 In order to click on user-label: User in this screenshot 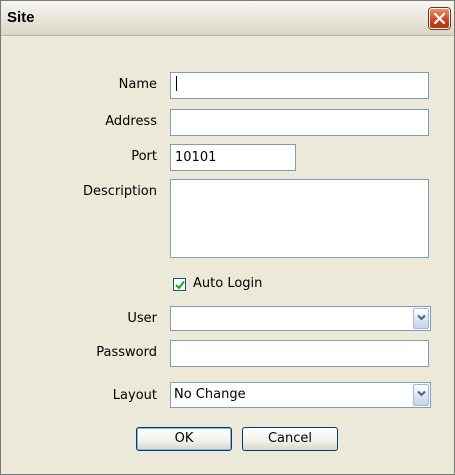, I will do `click(142, 318)`.